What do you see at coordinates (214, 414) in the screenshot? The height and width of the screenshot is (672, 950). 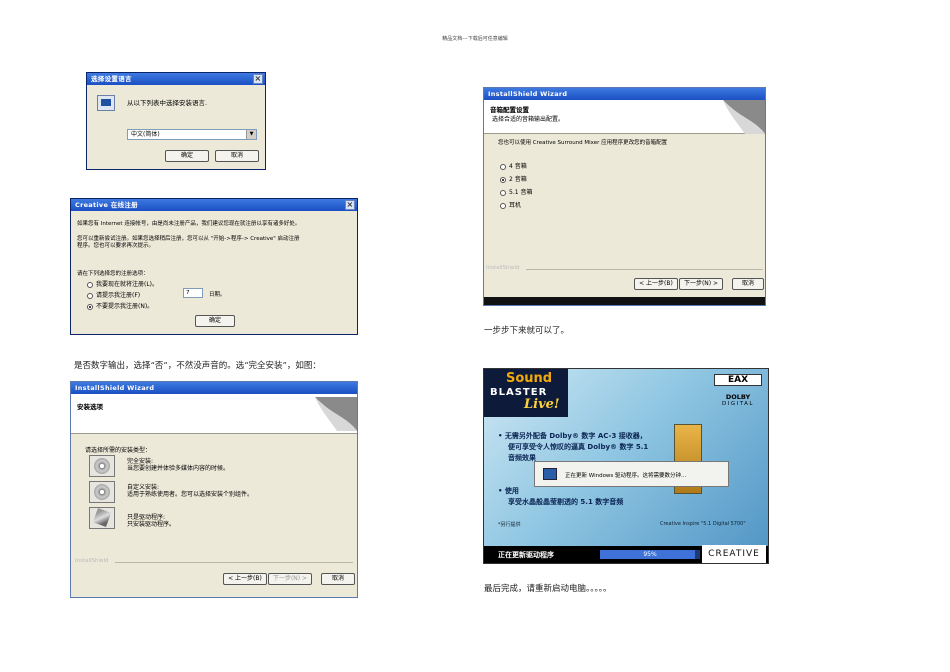 I see `wizard-banner: 安装选项` at bounding box center [214, 414].